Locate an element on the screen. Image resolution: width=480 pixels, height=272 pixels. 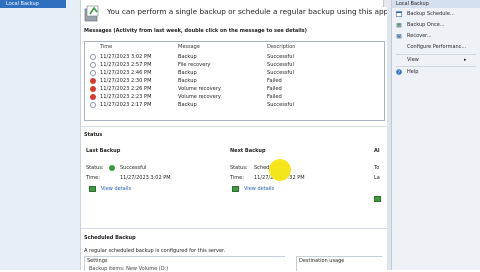
actions-header: Local Backup is located at coordinates (436, 4).